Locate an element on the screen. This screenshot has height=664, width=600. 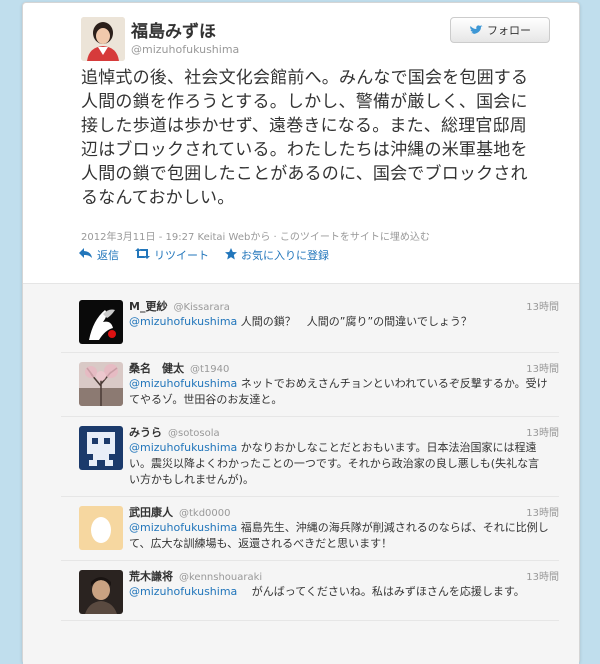
reply-label: 返信 is located at coordinates (108, 255).